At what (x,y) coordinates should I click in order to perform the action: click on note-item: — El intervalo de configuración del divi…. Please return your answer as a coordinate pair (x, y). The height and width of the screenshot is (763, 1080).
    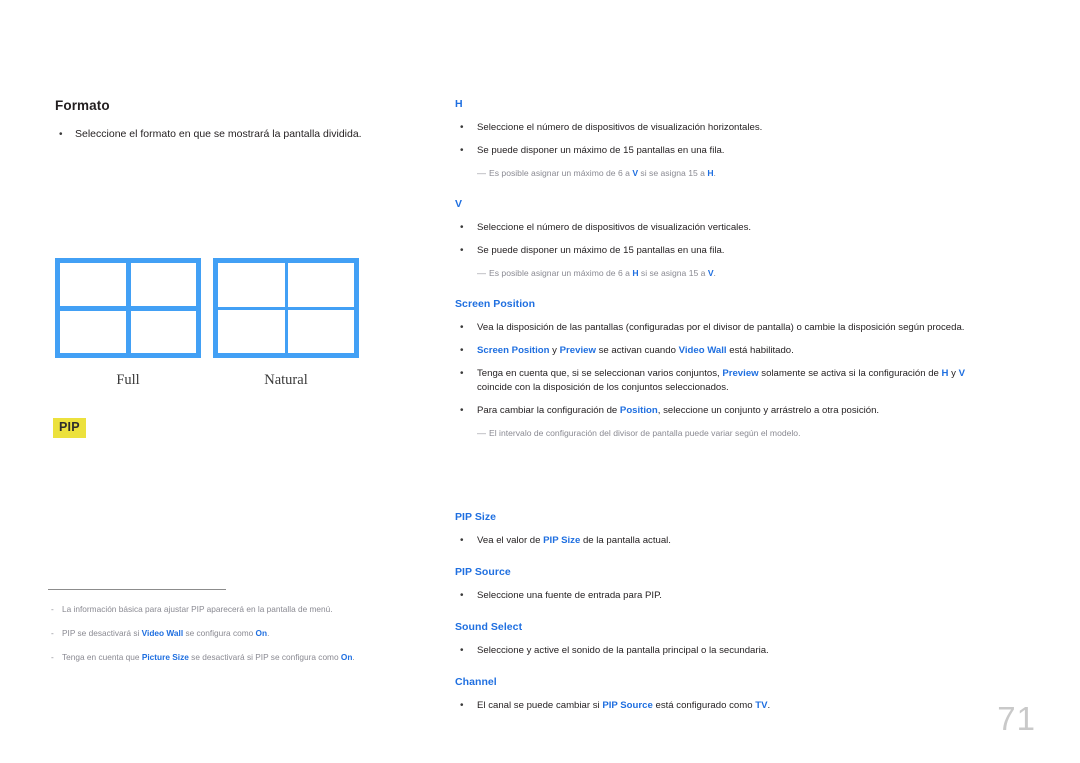
    Looking at the image, I should click on (727, 433).